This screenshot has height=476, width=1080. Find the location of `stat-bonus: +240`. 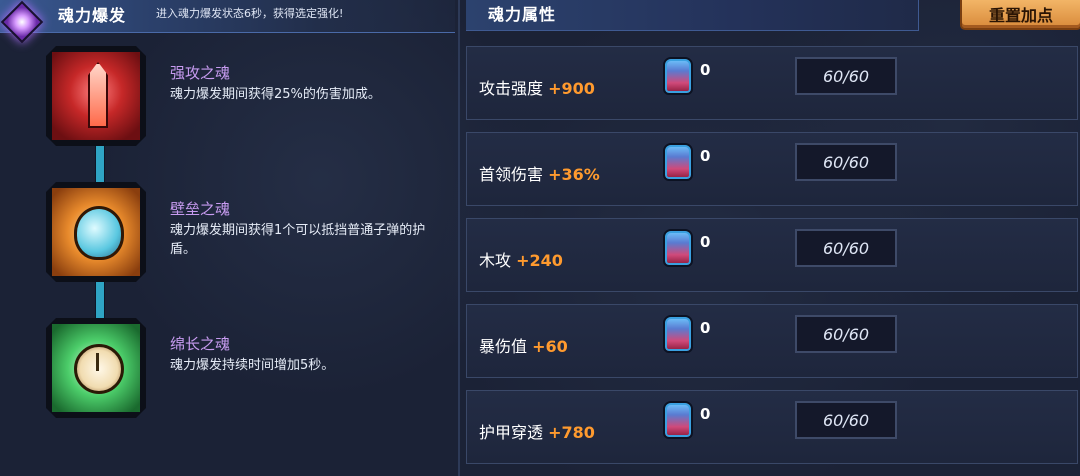

stat-bonus: +240 is located at coordinates (539, 260).